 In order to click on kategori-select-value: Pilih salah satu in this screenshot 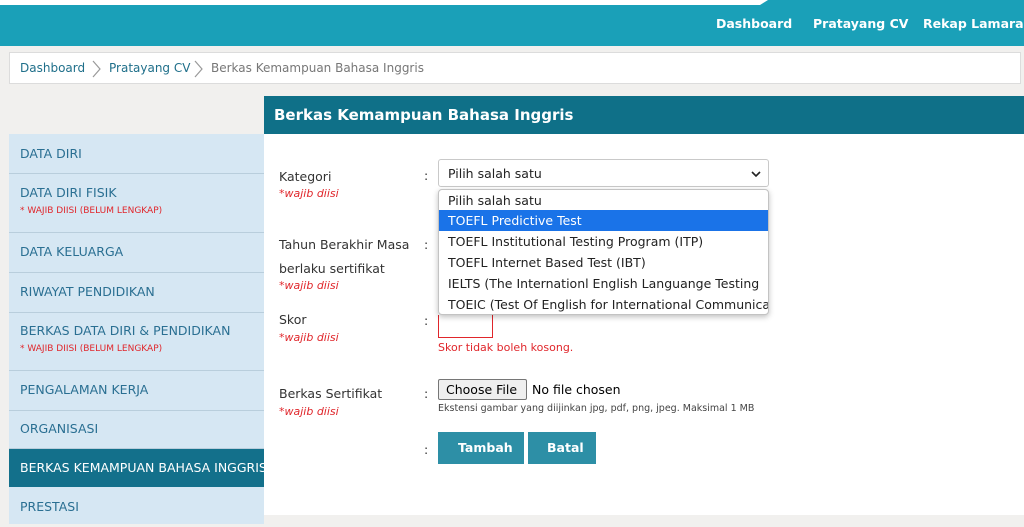, I will do `click(495, 173)`.